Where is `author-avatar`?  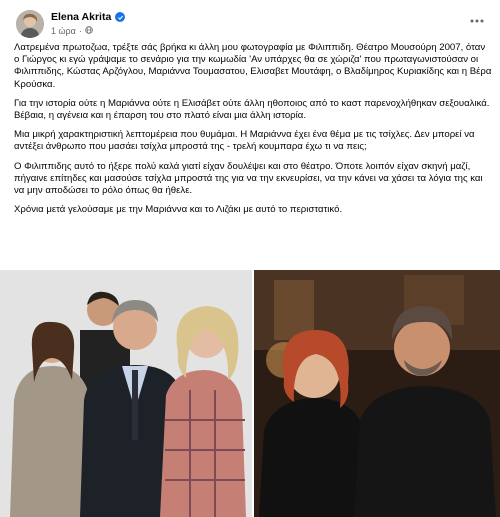
author-avatar is located at coordinates (30, 24).